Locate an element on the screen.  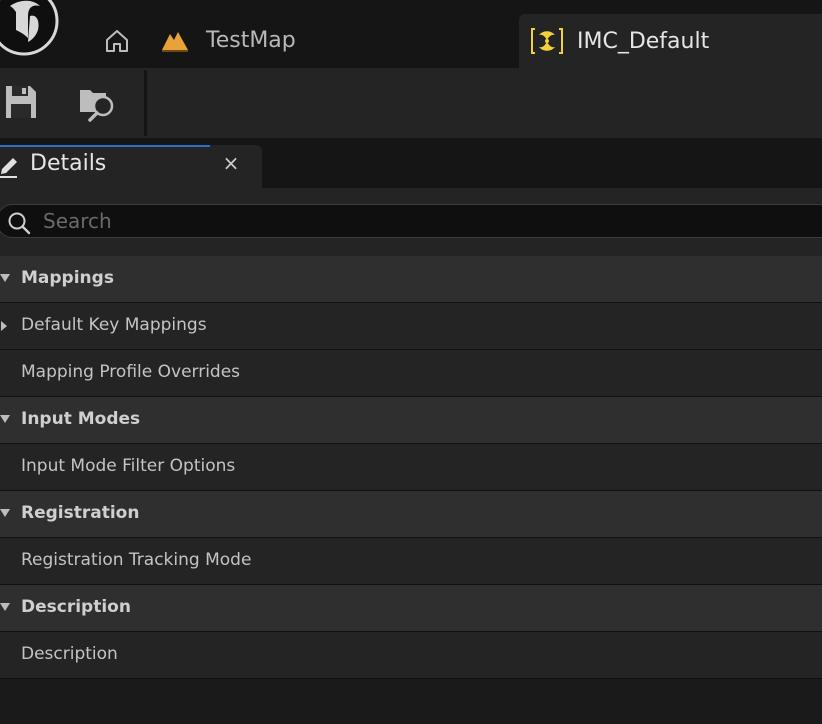
tab-bar: TestMap IMC_Default is located at coordinates (411, 34).